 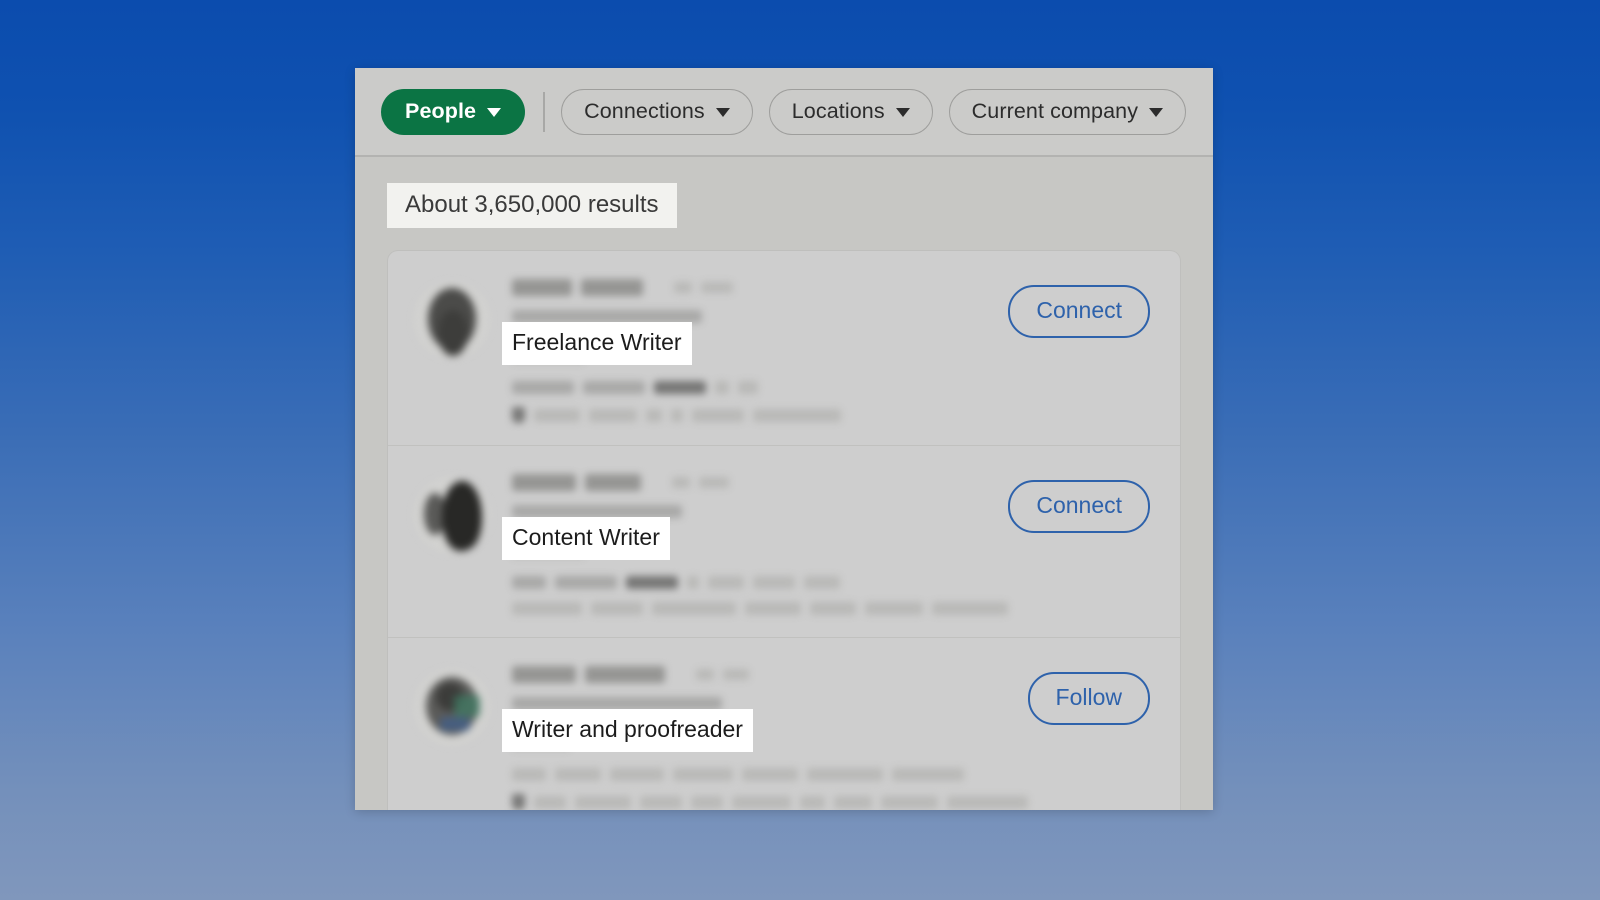 I want to click on current-company-blurred, so click(x=760, y=388).